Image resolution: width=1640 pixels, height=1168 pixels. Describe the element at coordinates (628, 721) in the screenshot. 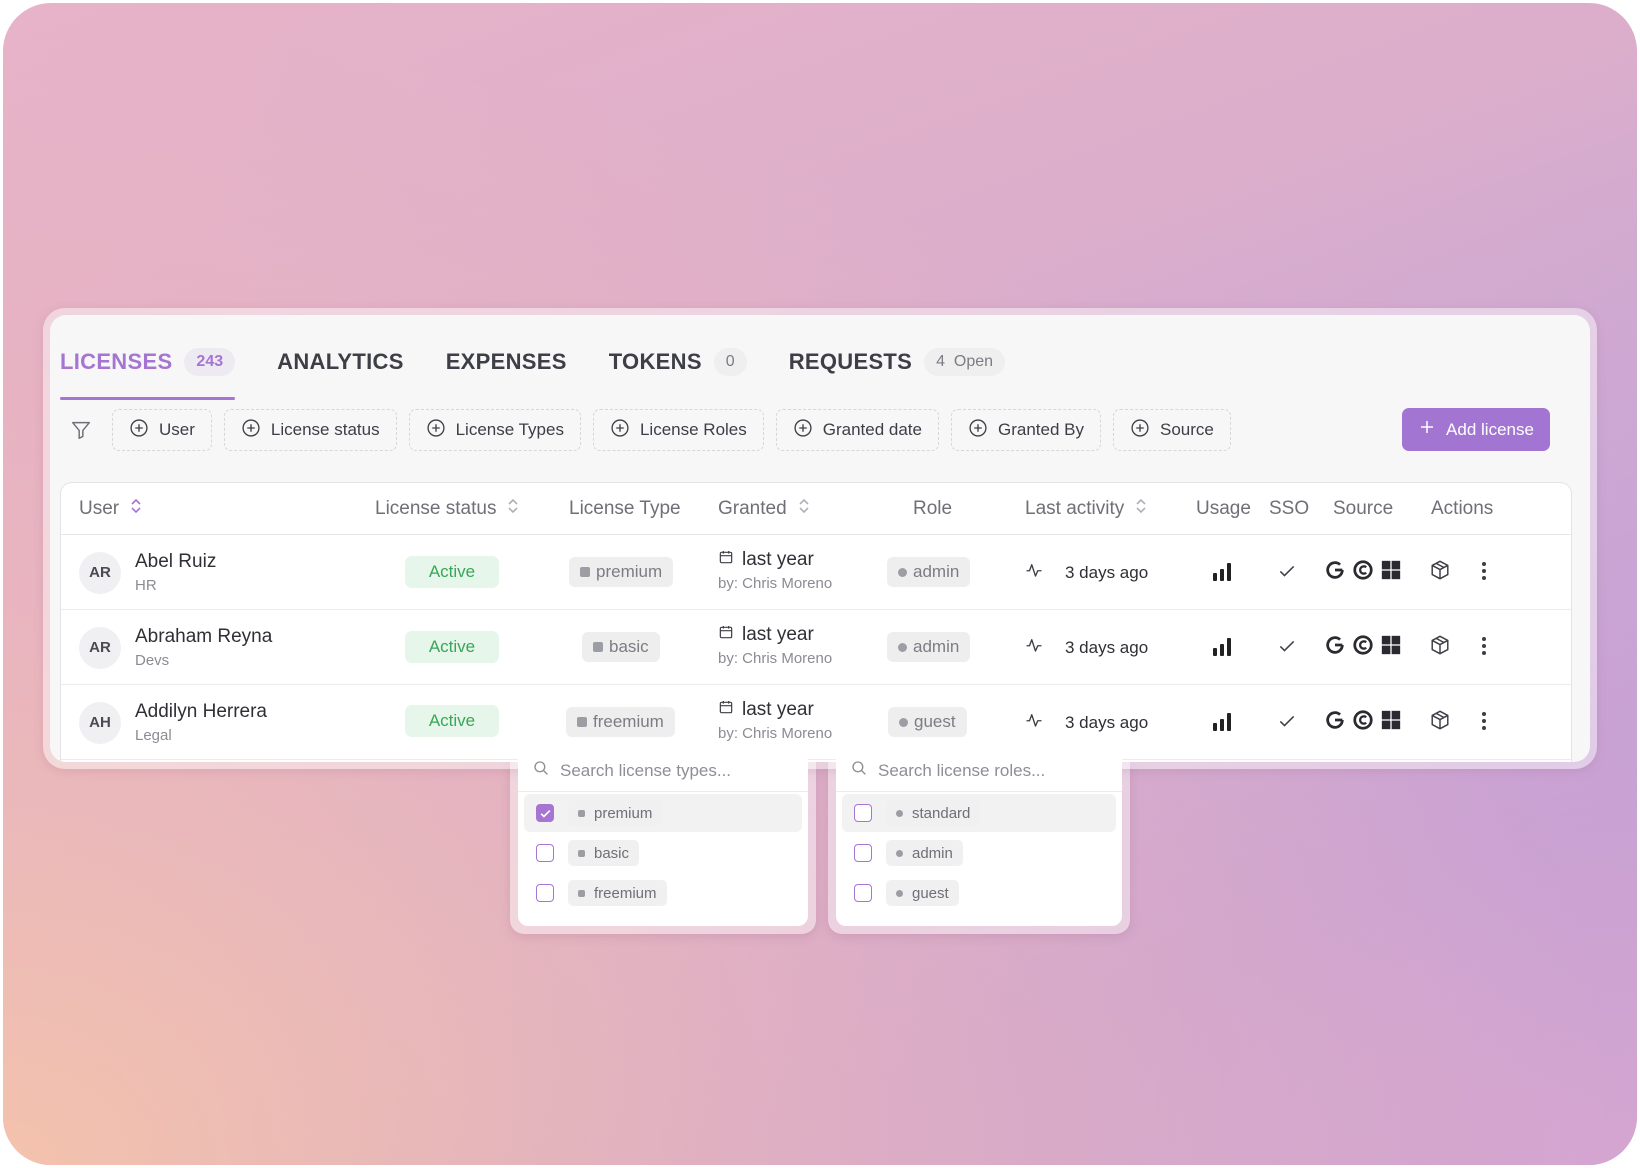

I see `license-type-label: freemium` at that location.